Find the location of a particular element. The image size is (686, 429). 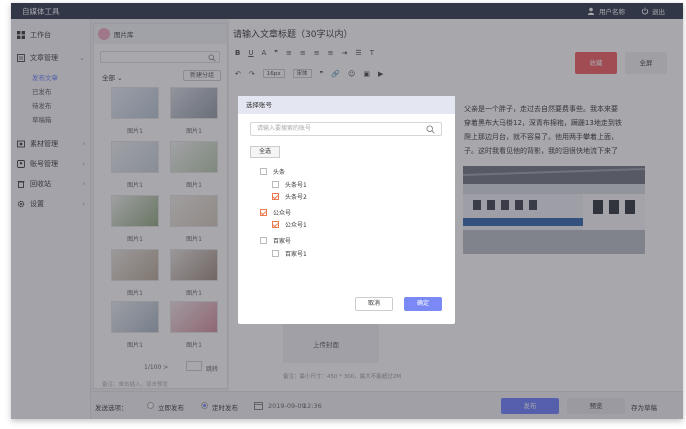

account-label: 头条号2 is located at coordinates (296, 197).